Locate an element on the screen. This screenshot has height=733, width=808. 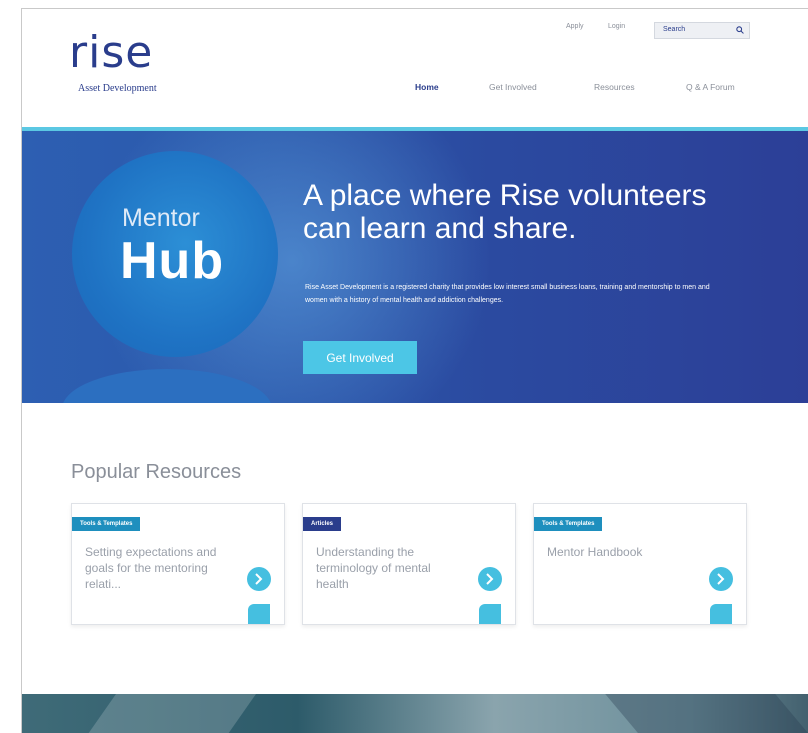
nav-get-involved: Get Involved is located at coordinates (513, 87).